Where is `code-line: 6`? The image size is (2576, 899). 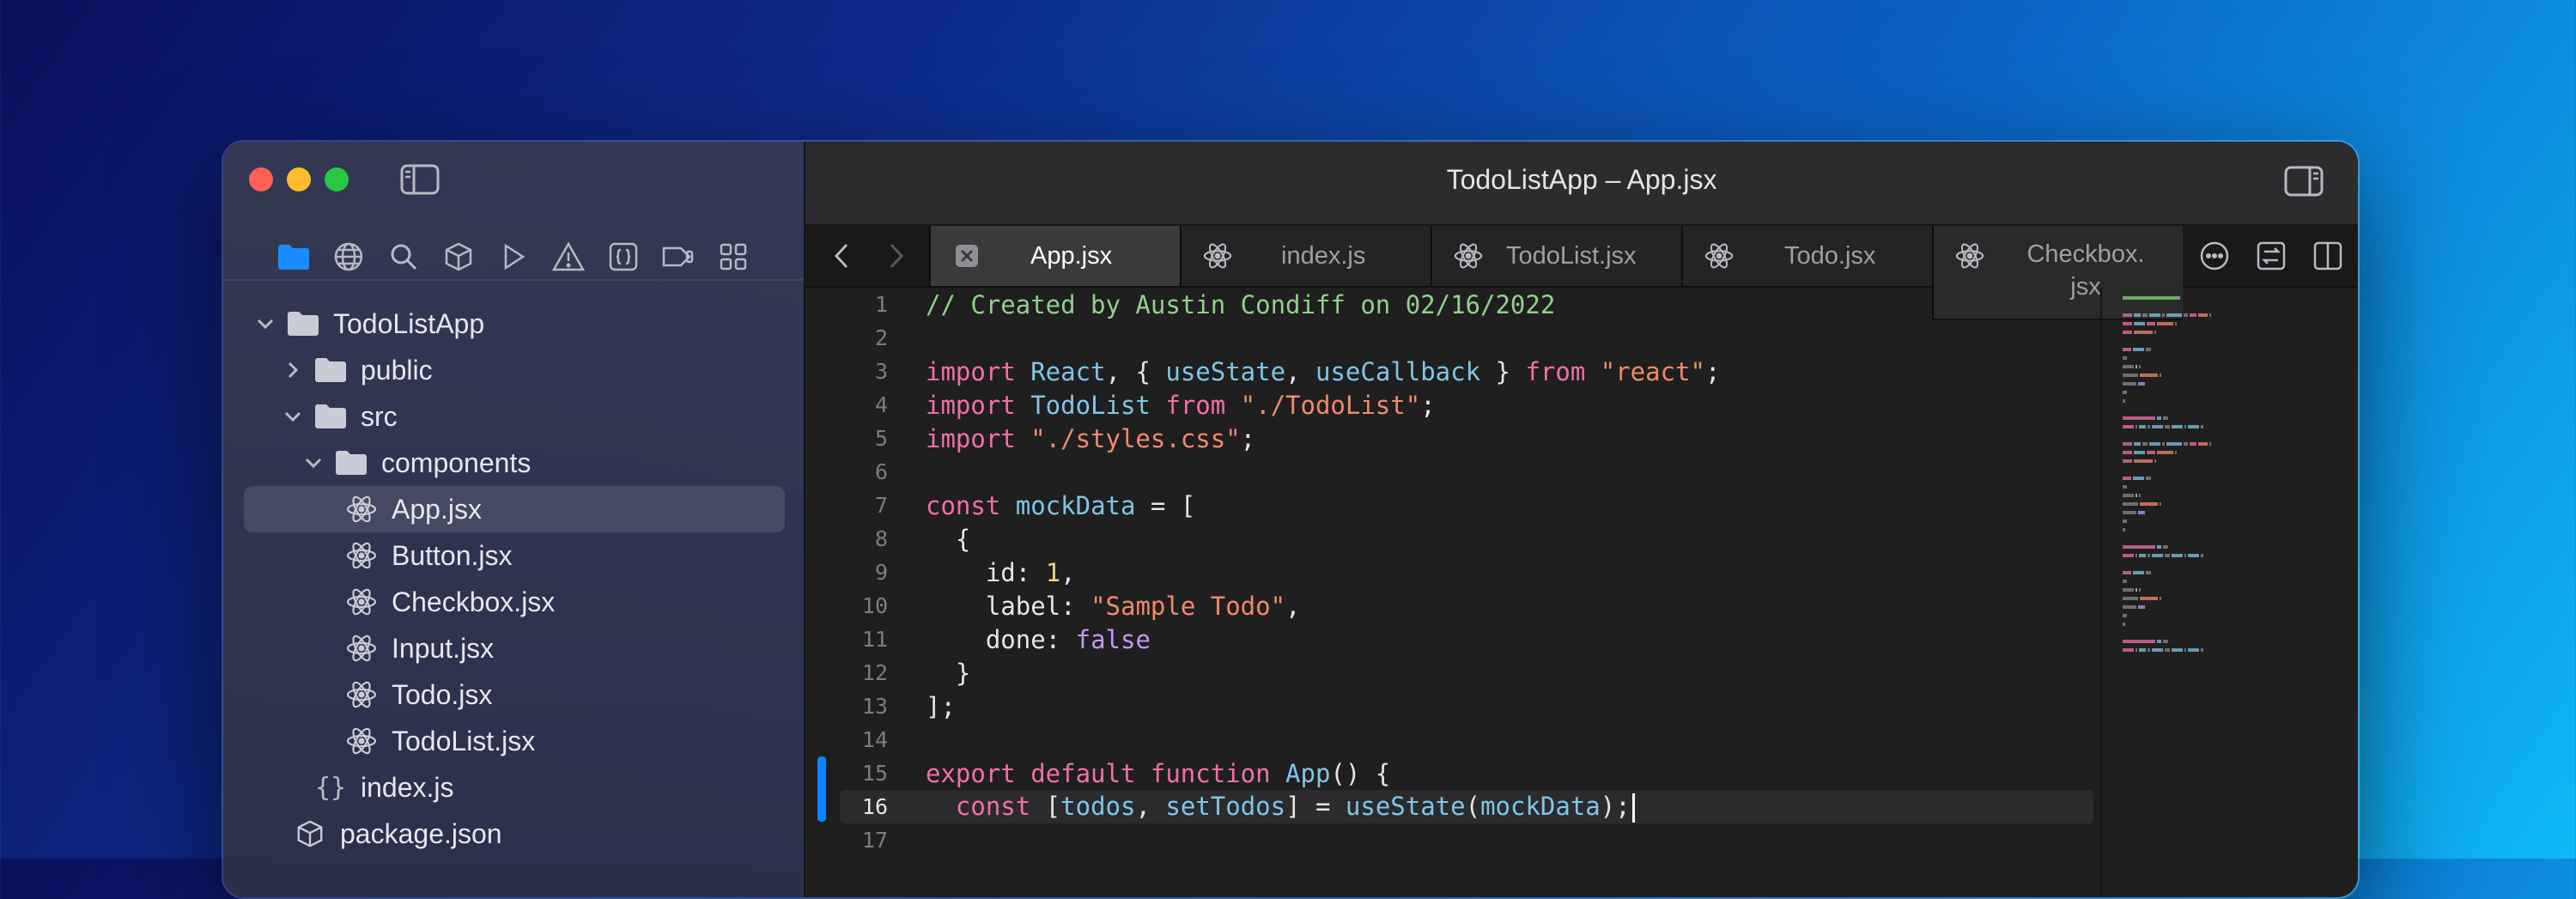 code-line: 6 is located at coordinates (1449, 472).